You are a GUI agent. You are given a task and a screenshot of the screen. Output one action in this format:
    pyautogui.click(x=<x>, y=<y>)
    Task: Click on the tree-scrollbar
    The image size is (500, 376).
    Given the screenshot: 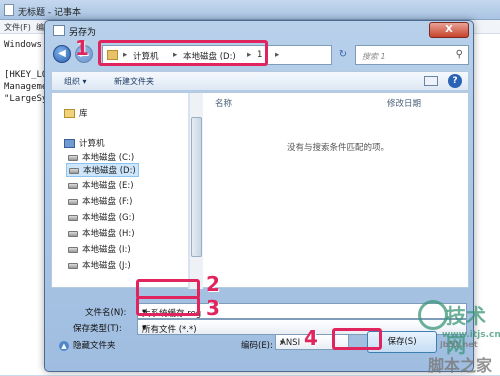 What is the action you would take?
    pyautogui.click(x=196, y=191)
    